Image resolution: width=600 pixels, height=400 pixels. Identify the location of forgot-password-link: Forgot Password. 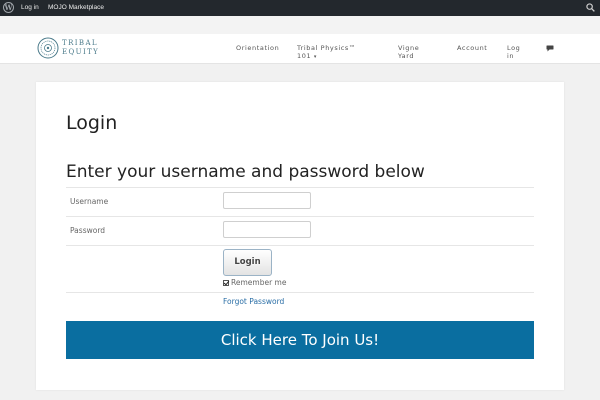
(253, 301).